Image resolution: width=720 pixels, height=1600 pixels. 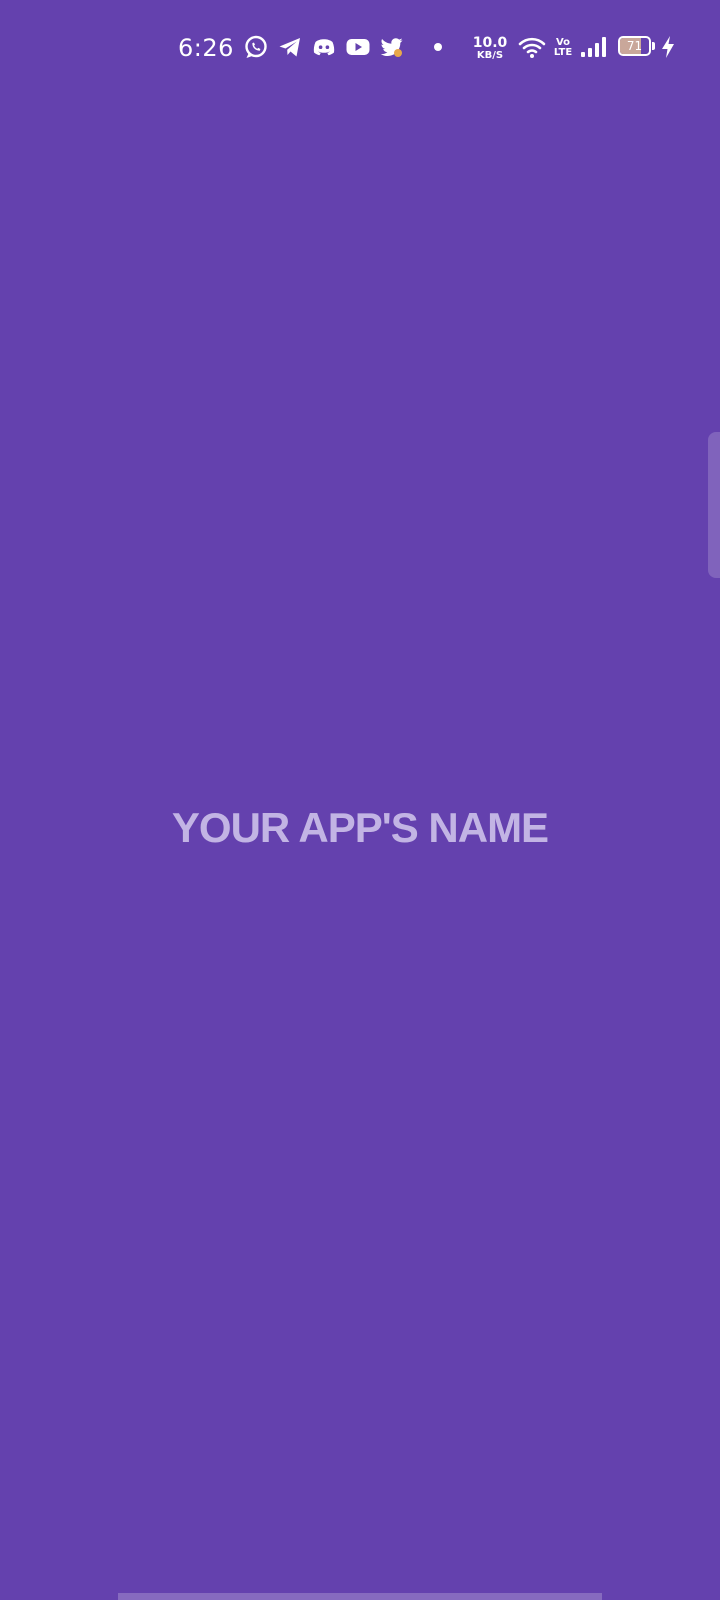 What do you see at coordinates (392, 47) in the screenshot?
I see `twitter-icon` at bounding box center [392, 47].